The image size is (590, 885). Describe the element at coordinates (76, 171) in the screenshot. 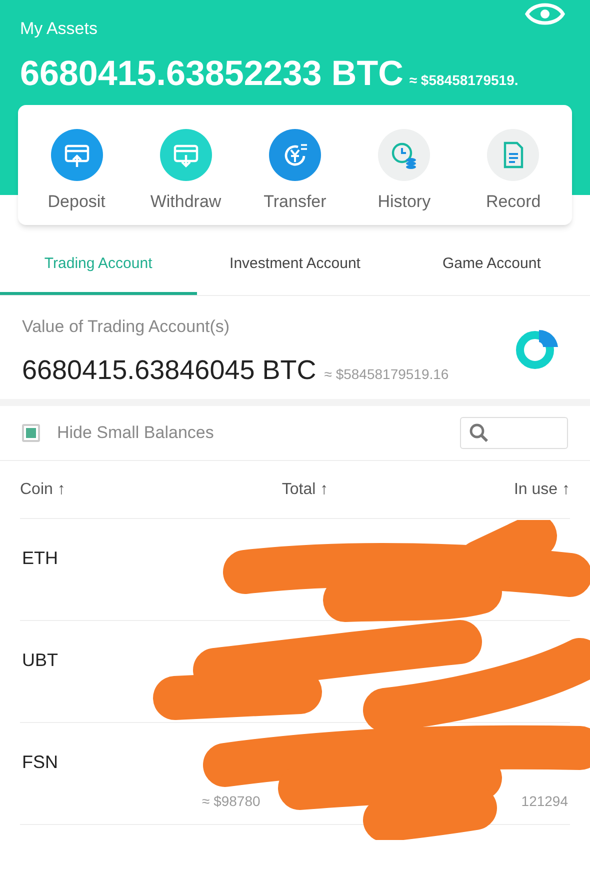

I see `action-button: Deposit` at that location.